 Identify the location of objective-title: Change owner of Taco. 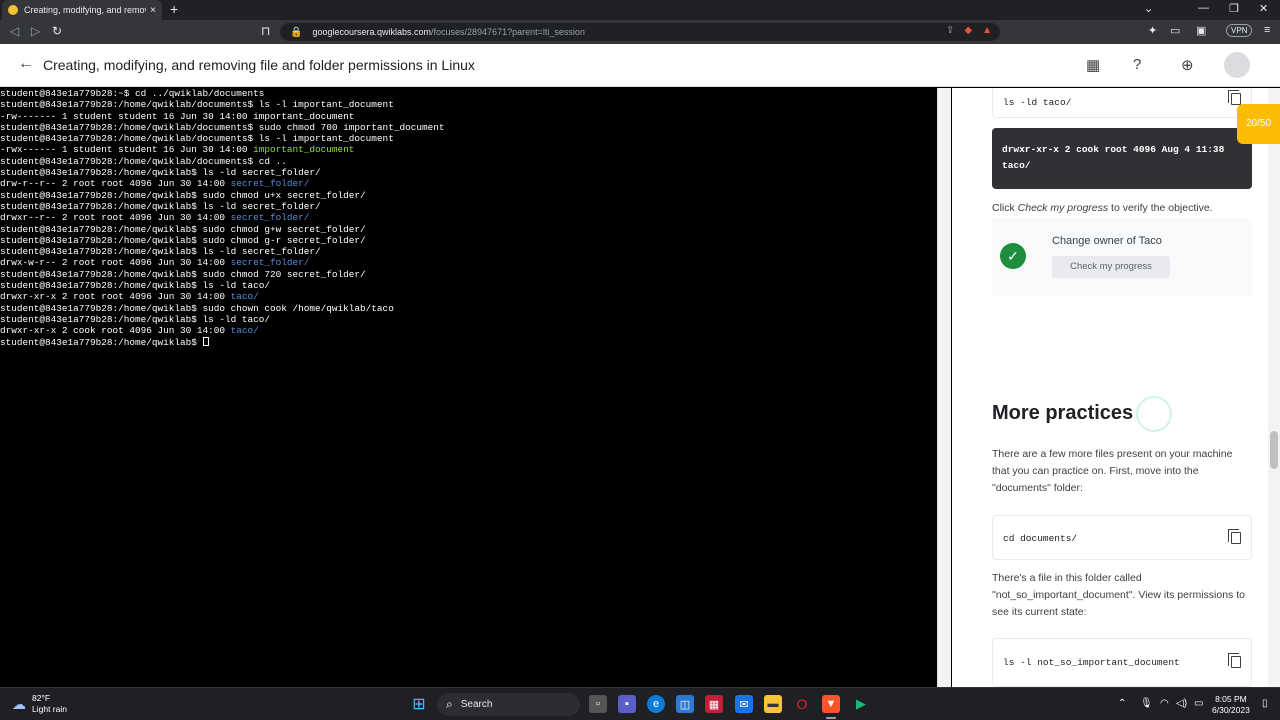
(1107, 241).